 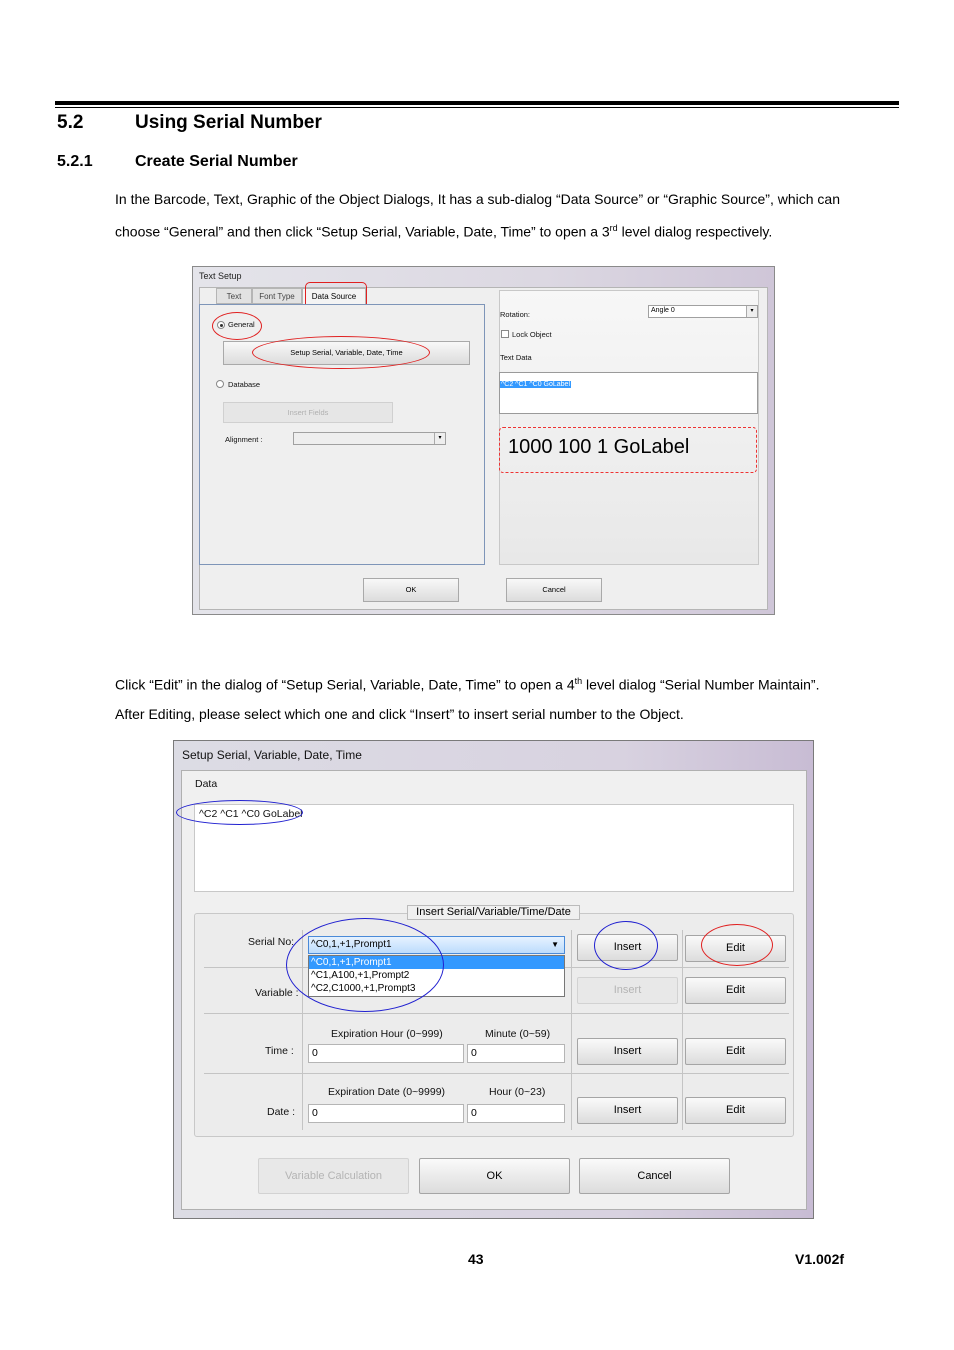 What do you see at coordinates (516, 1113) in the screenshot?
I see `date-hour-input: 0` at bounding box center [516, 1113].